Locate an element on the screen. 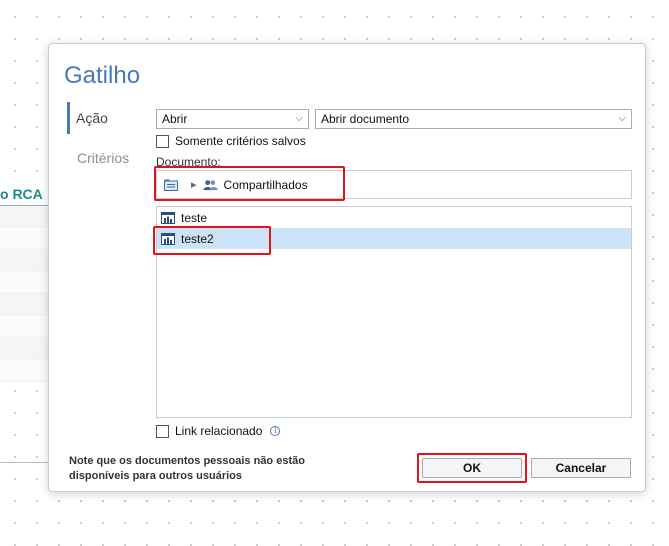 The height and width of the screenshot is (546, 669). background-divider is located at coordinates (24, 462).